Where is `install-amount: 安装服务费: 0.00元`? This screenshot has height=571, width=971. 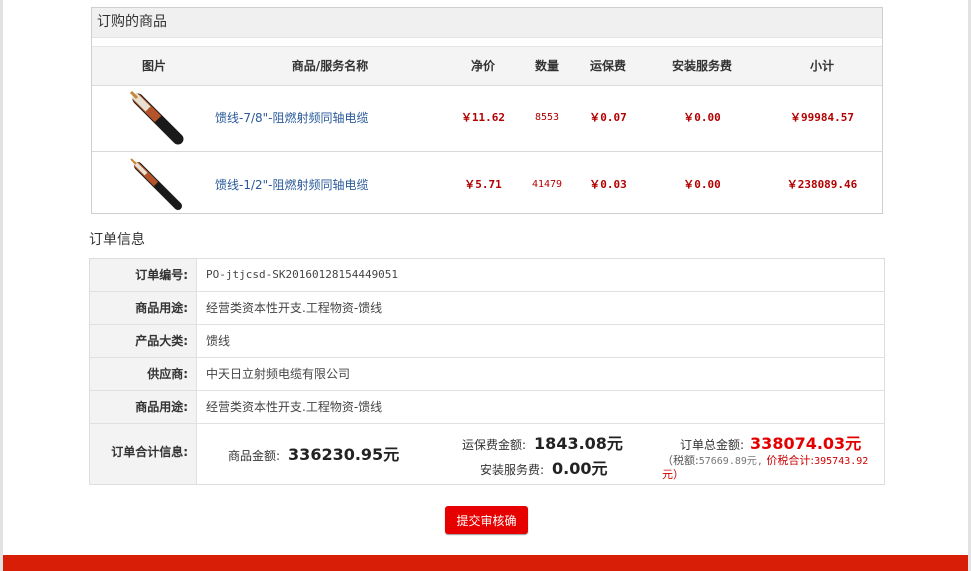 install-amount: 安装服务费: 0.00元 is located at coordinates (544, 467).